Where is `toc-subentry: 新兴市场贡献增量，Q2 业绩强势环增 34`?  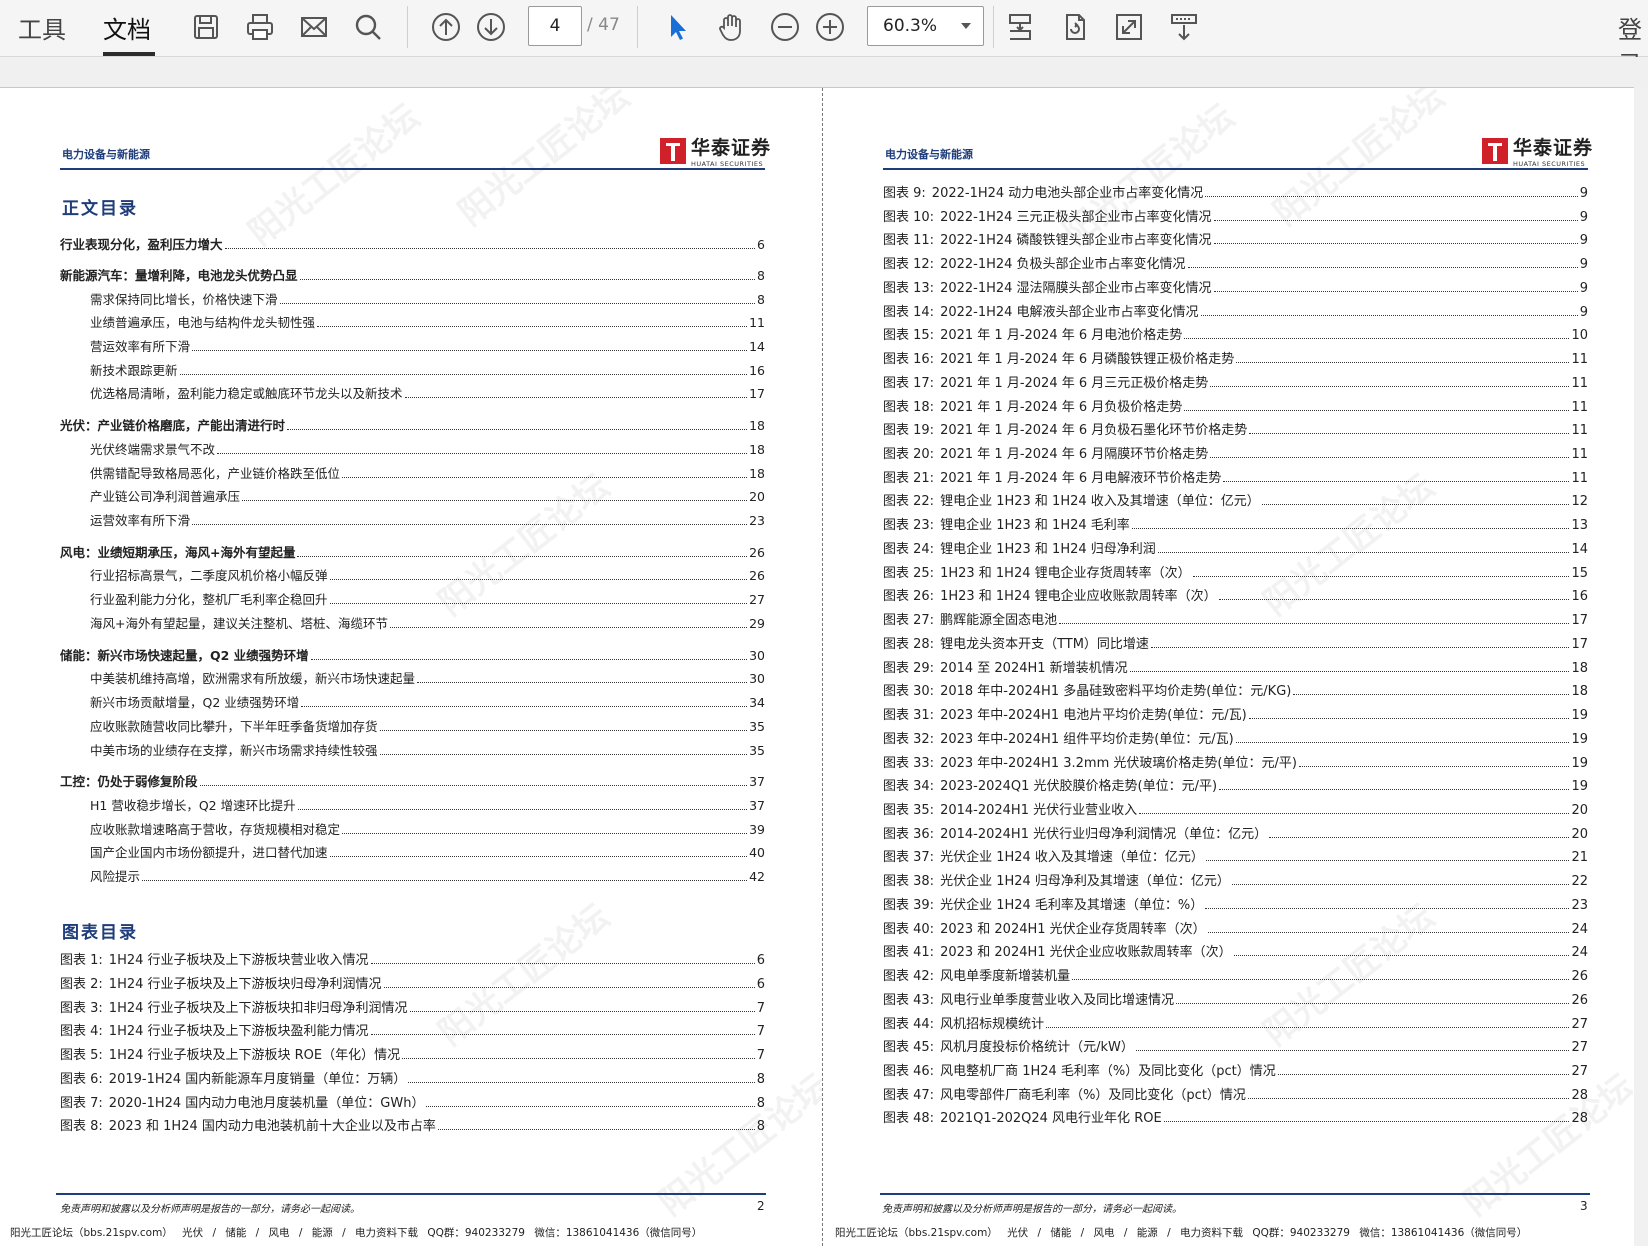
toc-subentry: 新兴市场贡献增量，Q2 业绩强势环增 34 is located at coordinates (427, 703).